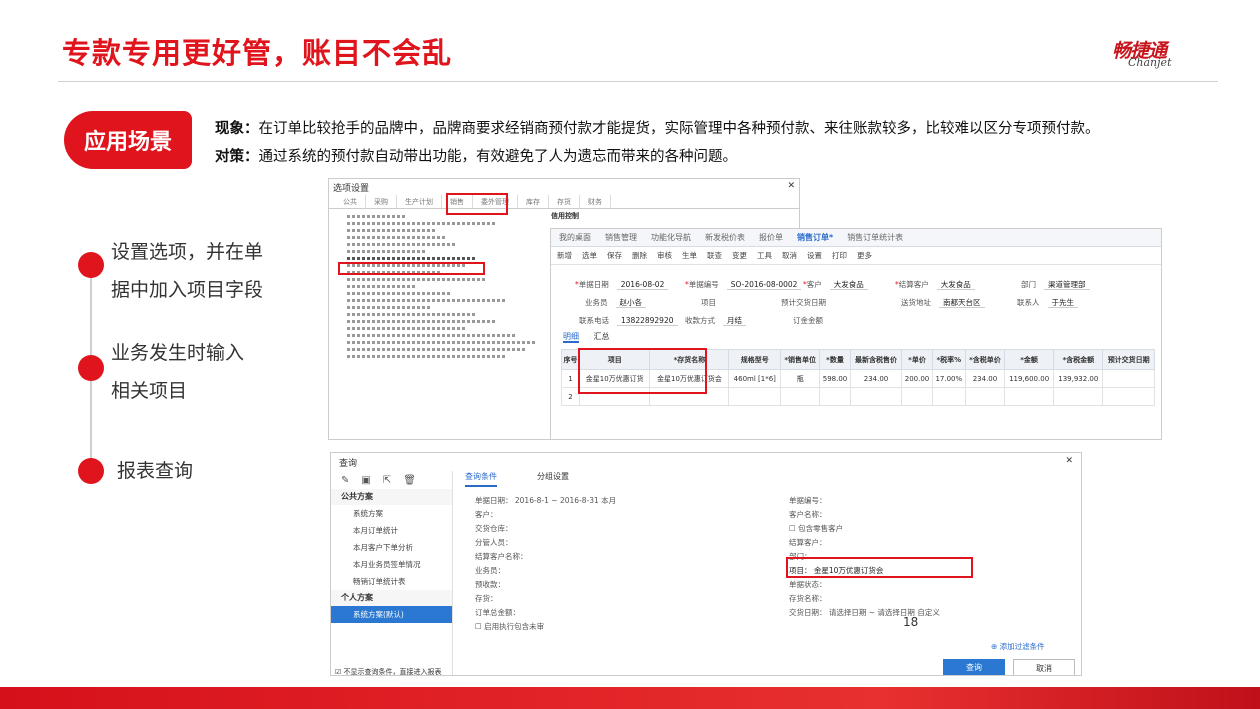  I want to click on toolbar-button: 取消, so click(789, 255).